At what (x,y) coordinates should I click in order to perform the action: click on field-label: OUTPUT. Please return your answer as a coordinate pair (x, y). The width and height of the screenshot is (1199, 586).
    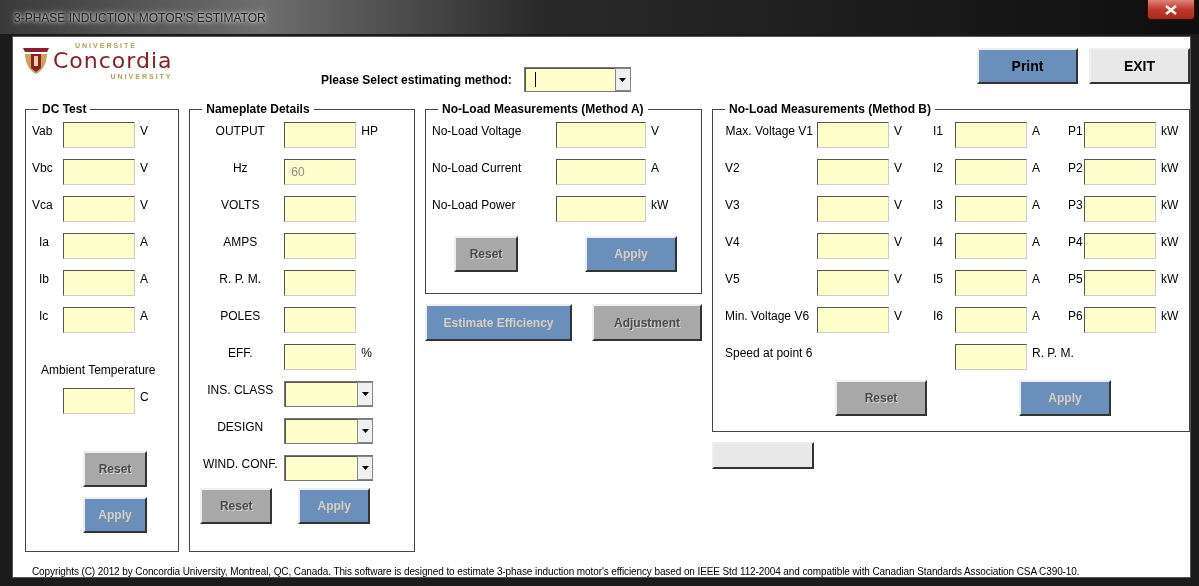
    Looking at the image, I should click on (240, 131).